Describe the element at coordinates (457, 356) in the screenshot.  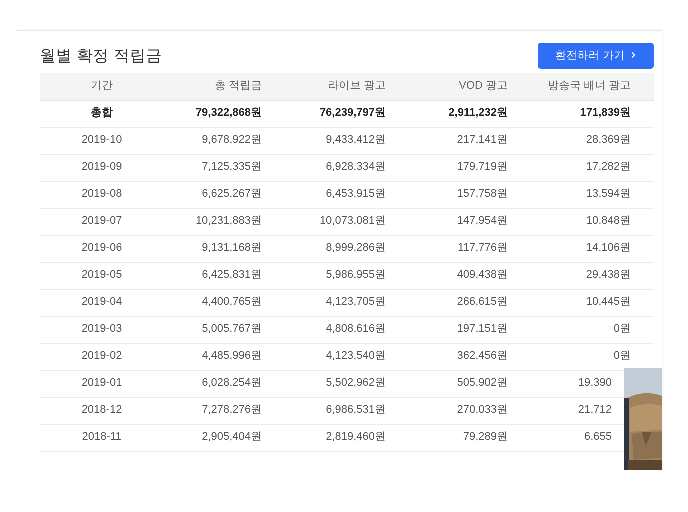
I see `table-cell: 362,456원` at that location.